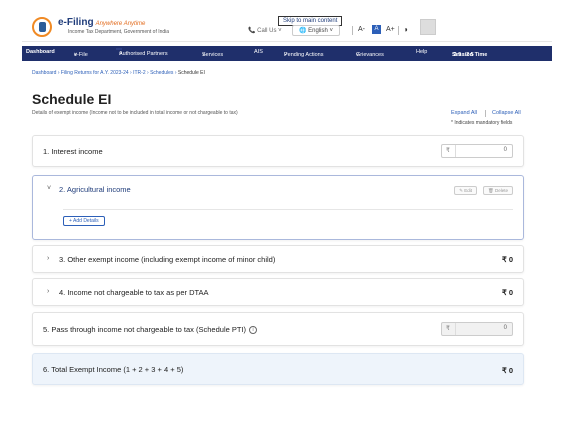 The width and height of the screenshot is (582, 426). Describe the element at coordinates (477, 329) in the screenshot. I see `pass-through-income-input: ₹ 0` at that location.